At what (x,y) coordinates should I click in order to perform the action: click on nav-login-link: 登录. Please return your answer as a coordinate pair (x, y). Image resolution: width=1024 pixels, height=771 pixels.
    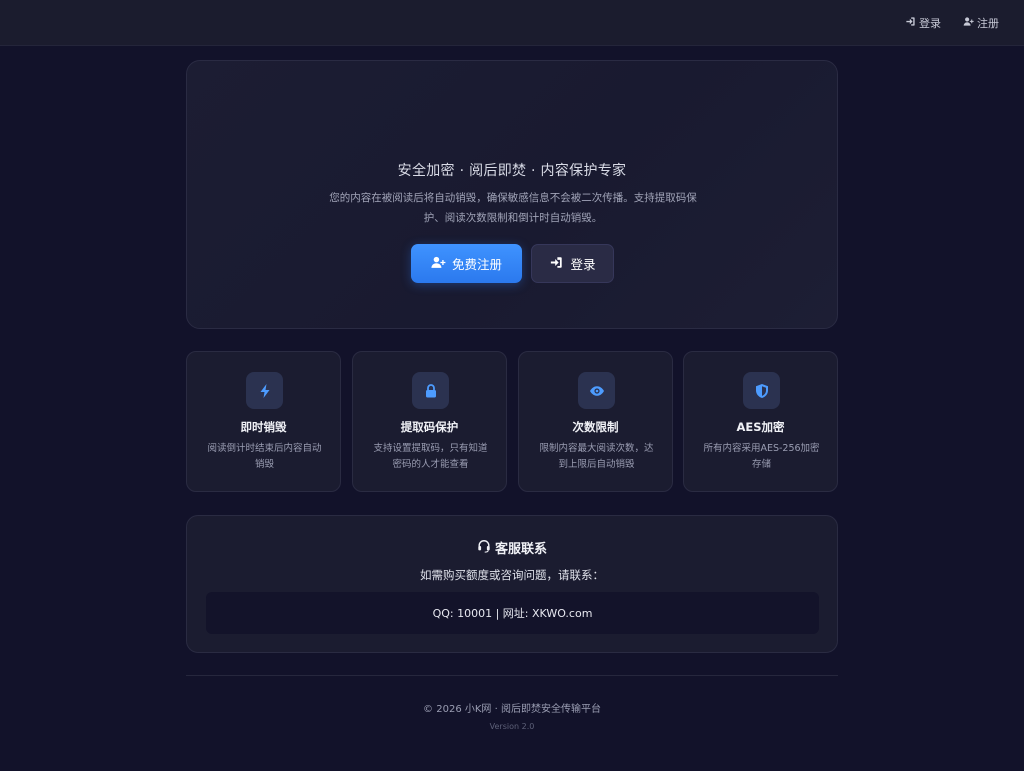
    Looking at the image, I should click on (923, 23).